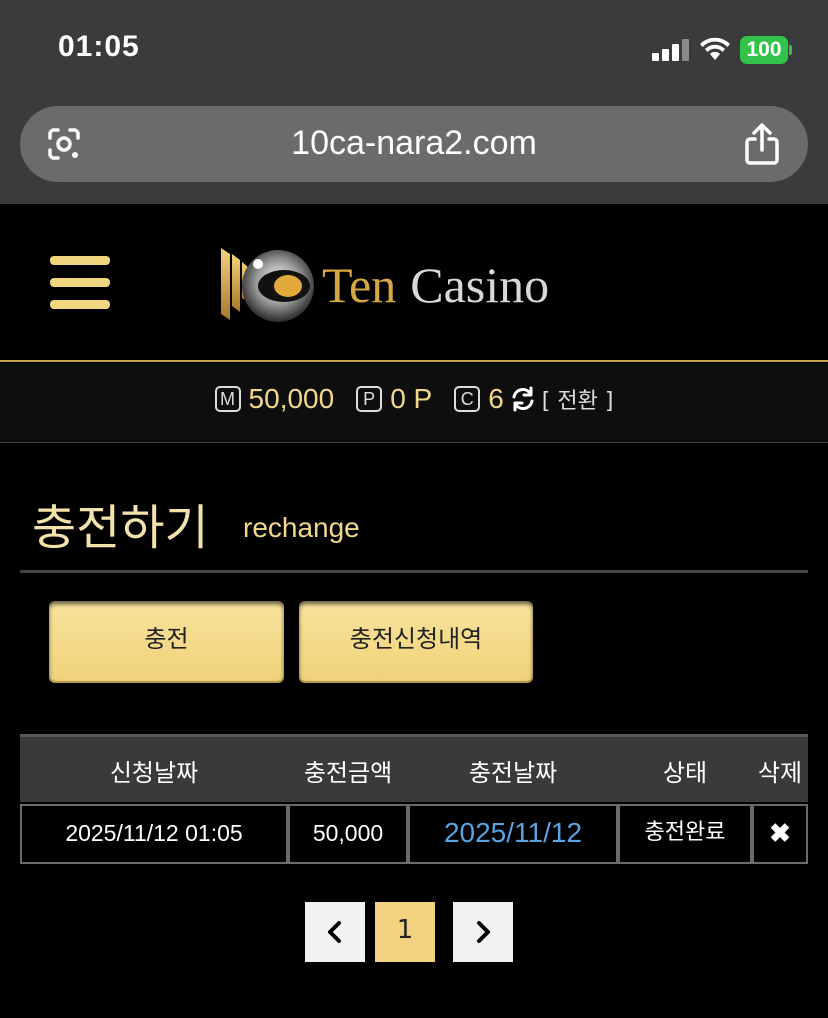 The width and height of the screenshot is (828, 1018). Describe the element at coordinates (359, 285) in the screenshot. I see `logo-ten-text: Ten` at that location.